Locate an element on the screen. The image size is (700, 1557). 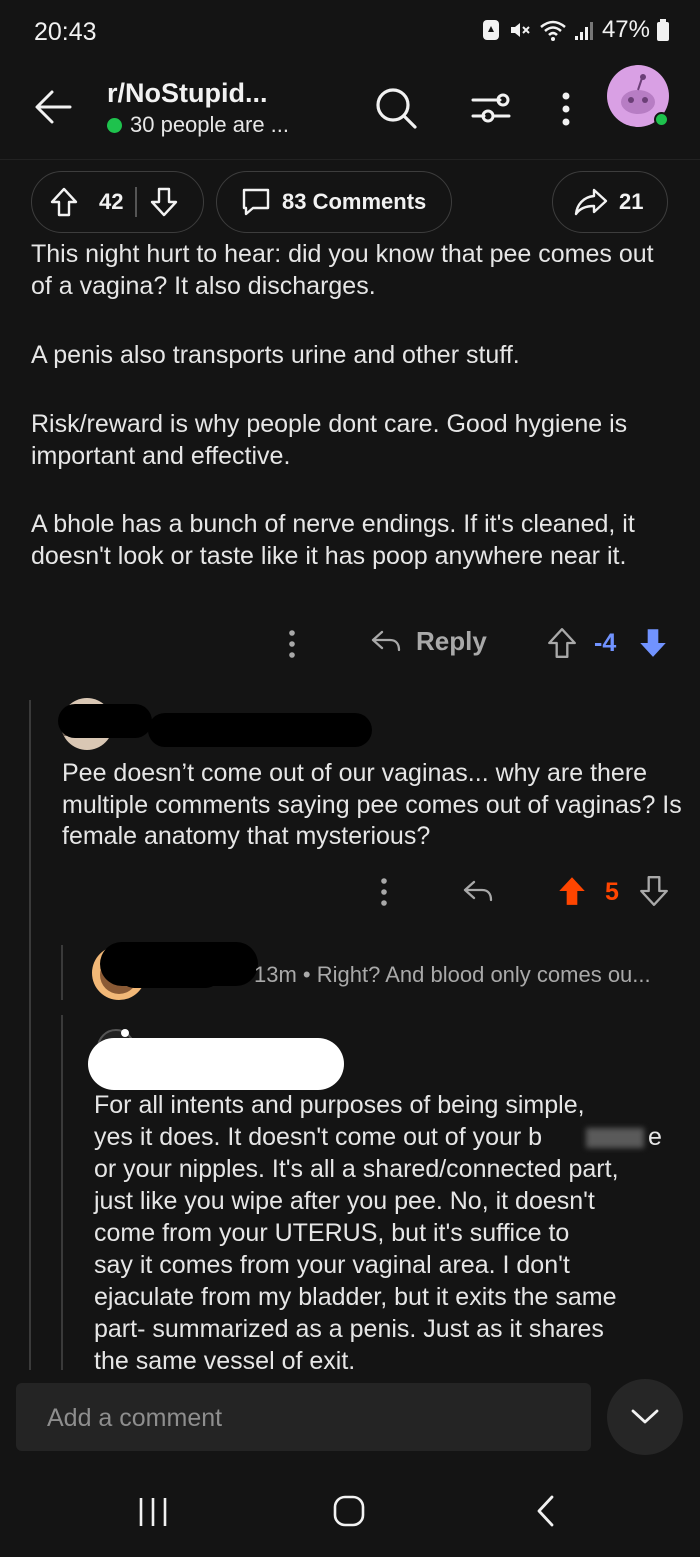
reply-button: Reply is located at coordinates (428, 641).